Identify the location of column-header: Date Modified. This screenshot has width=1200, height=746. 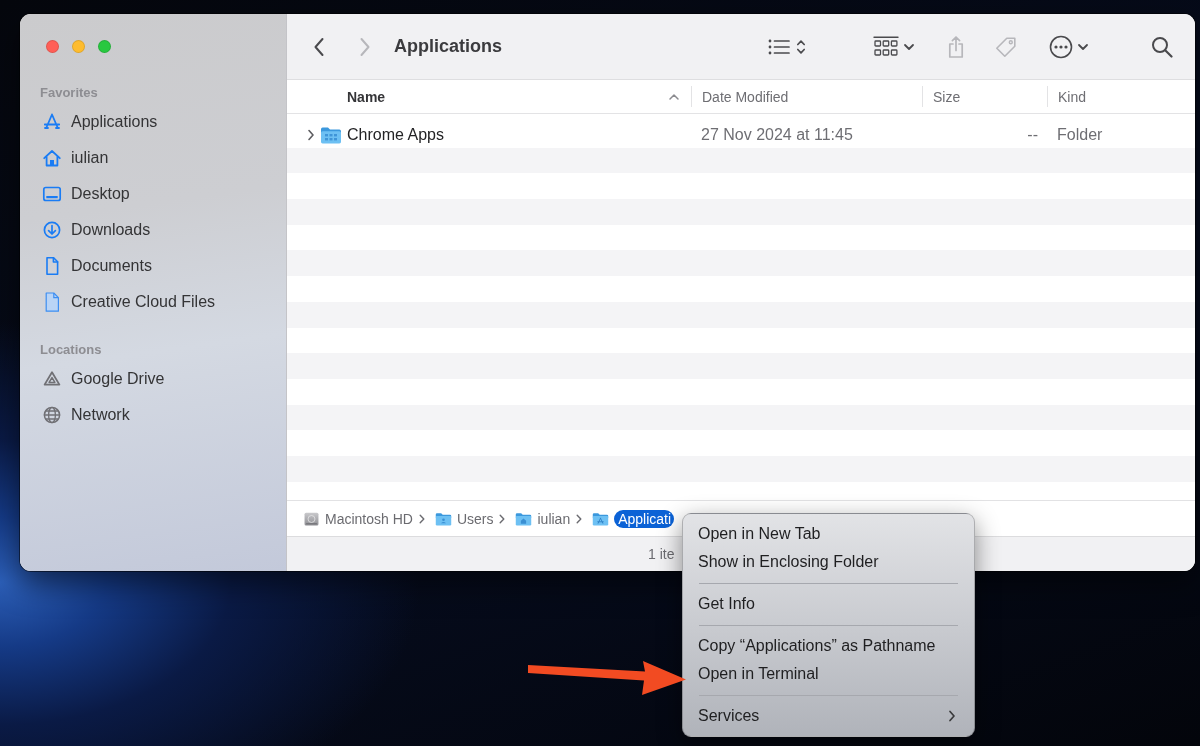
(806, 96).